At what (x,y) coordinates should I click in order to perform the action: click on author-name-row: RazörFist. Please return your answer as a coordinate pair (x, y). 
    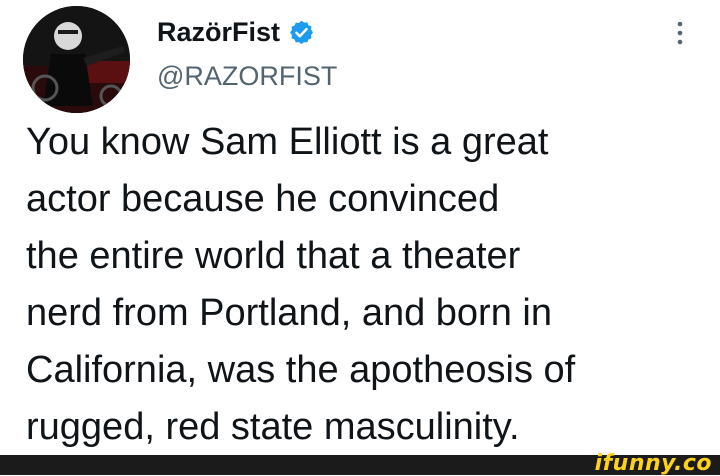
    Looking at the image, I should click on (236, 32).